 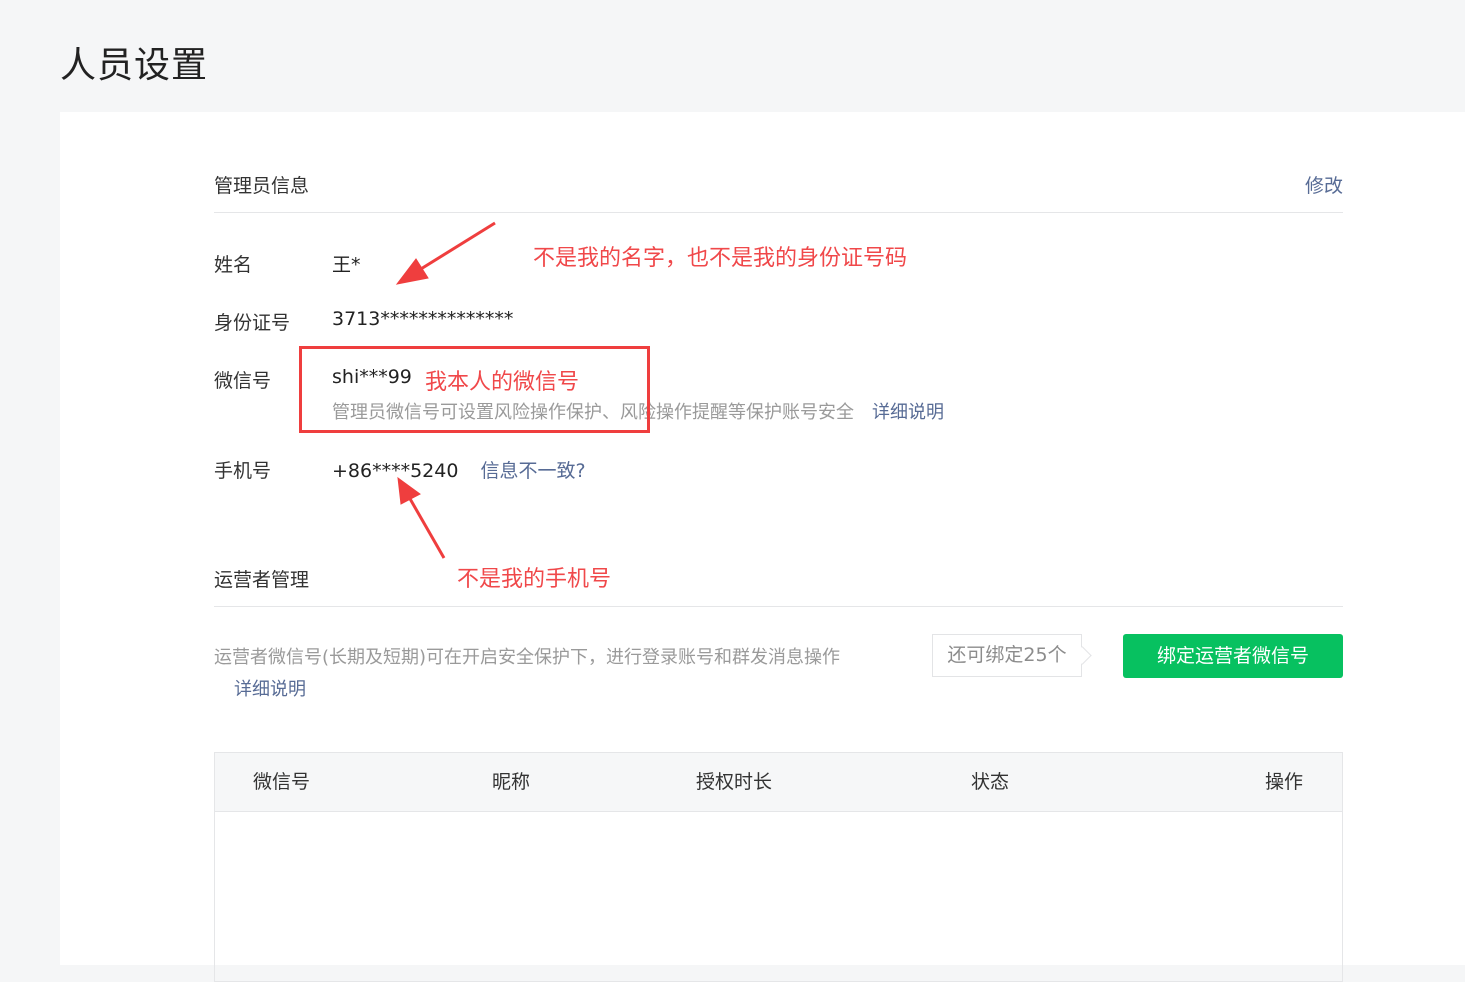 What do you see at coordinates (423, 319) in the screenshot?
I see `id-card-value: 3713**************` at bounding box center [423, 319].